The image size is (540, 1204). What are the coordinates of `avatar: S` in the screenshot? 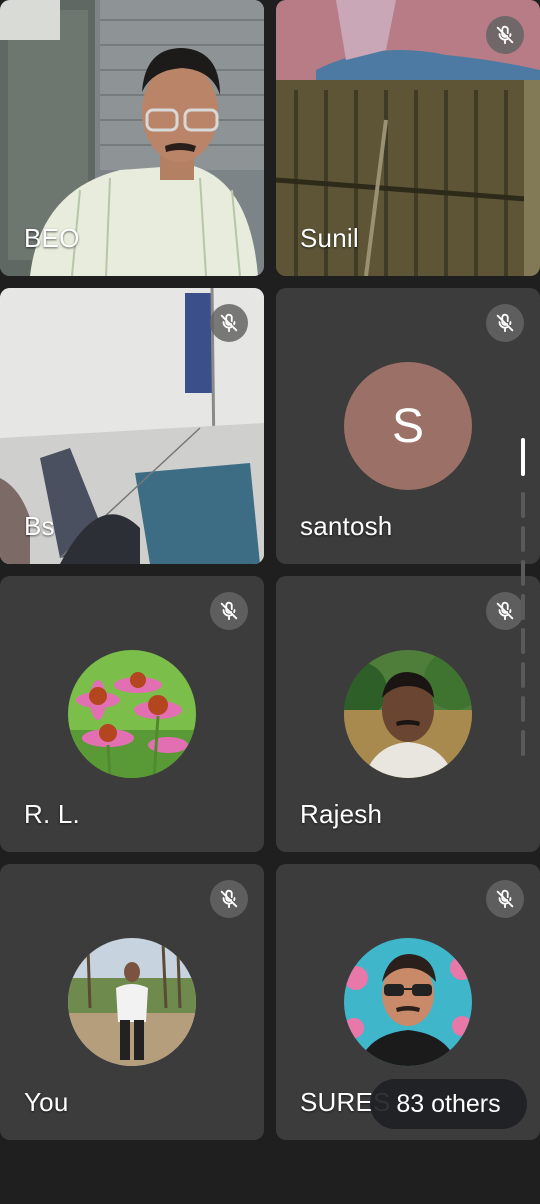 It's located at (408, 426).